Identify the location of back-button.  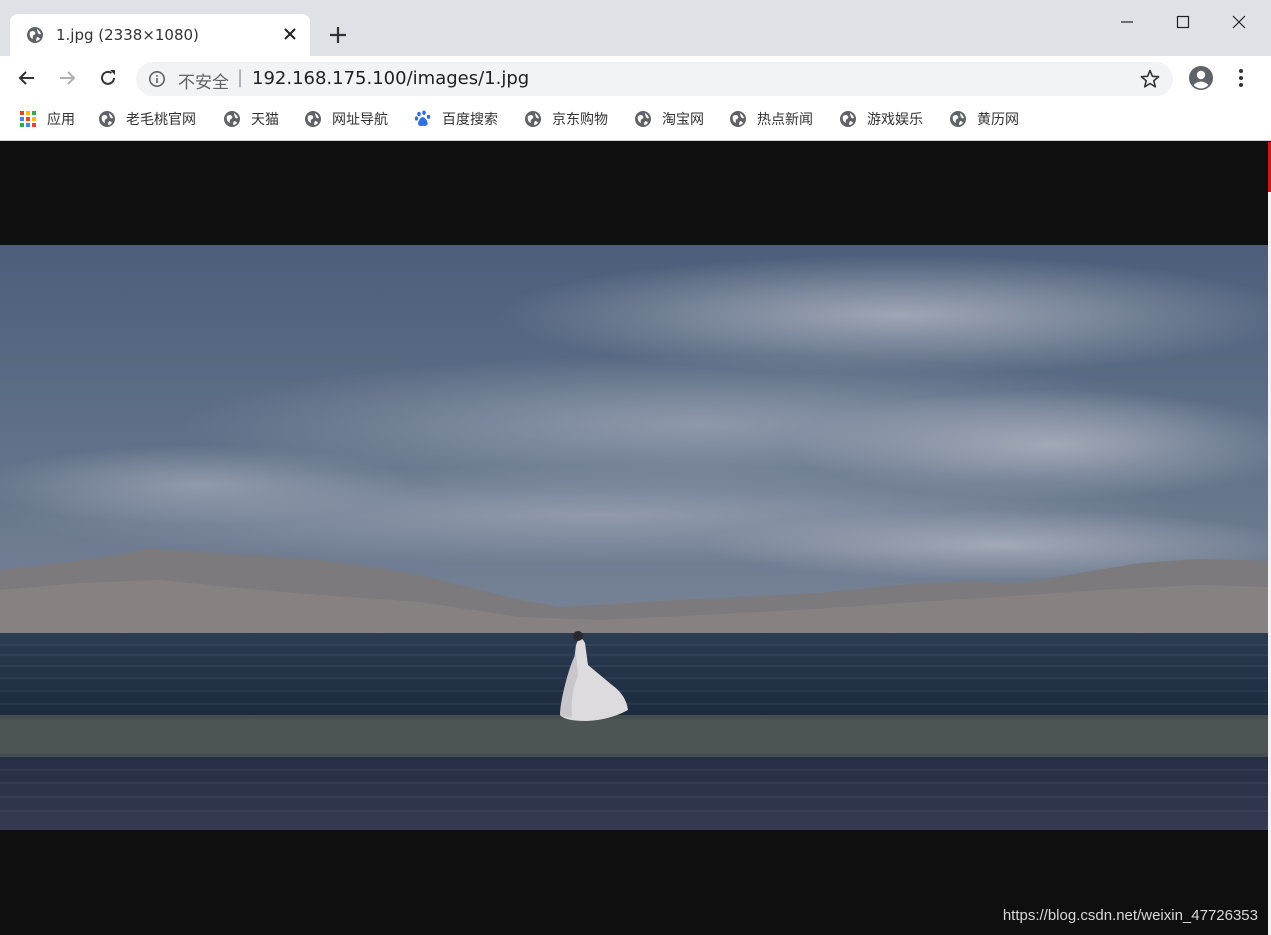
(27, 78).